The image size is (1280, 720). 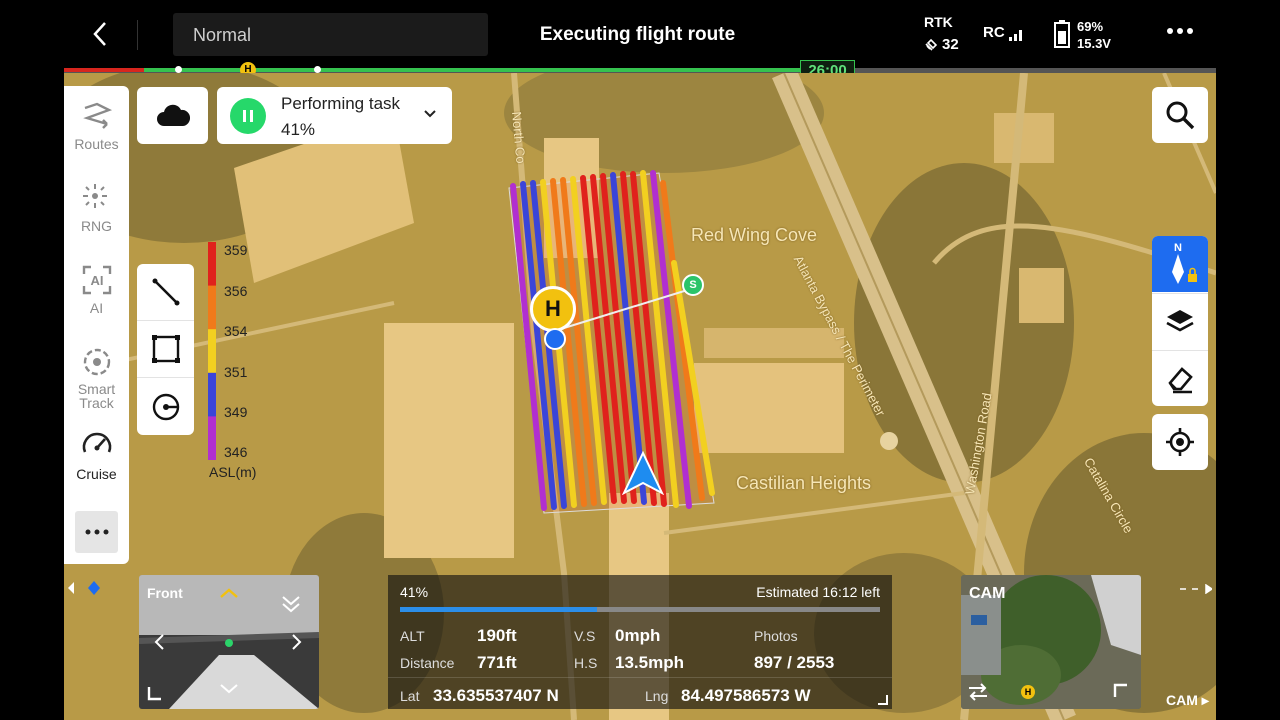 I want to click on tool-label: Routes, so click(x=96, y=144).